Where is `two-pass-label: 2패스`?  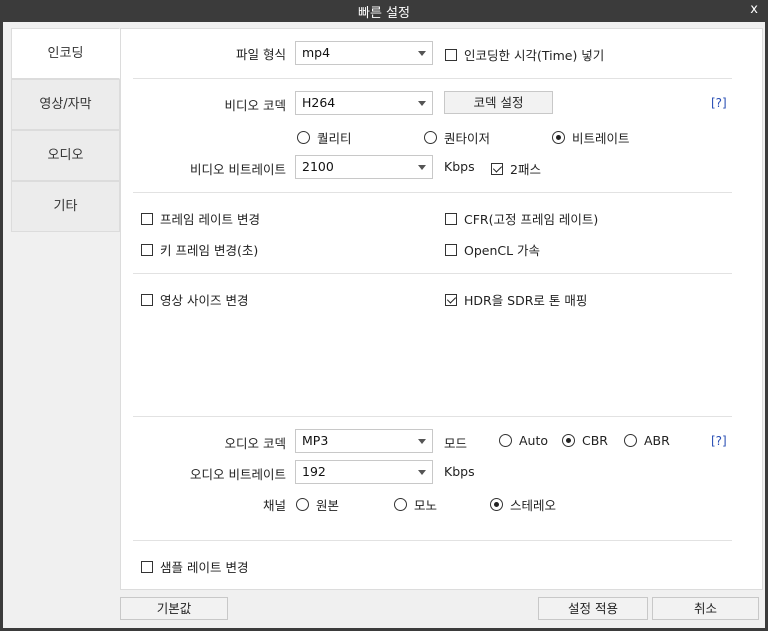 two-pass-label: 2패스 is located at coordinates (525, 169).